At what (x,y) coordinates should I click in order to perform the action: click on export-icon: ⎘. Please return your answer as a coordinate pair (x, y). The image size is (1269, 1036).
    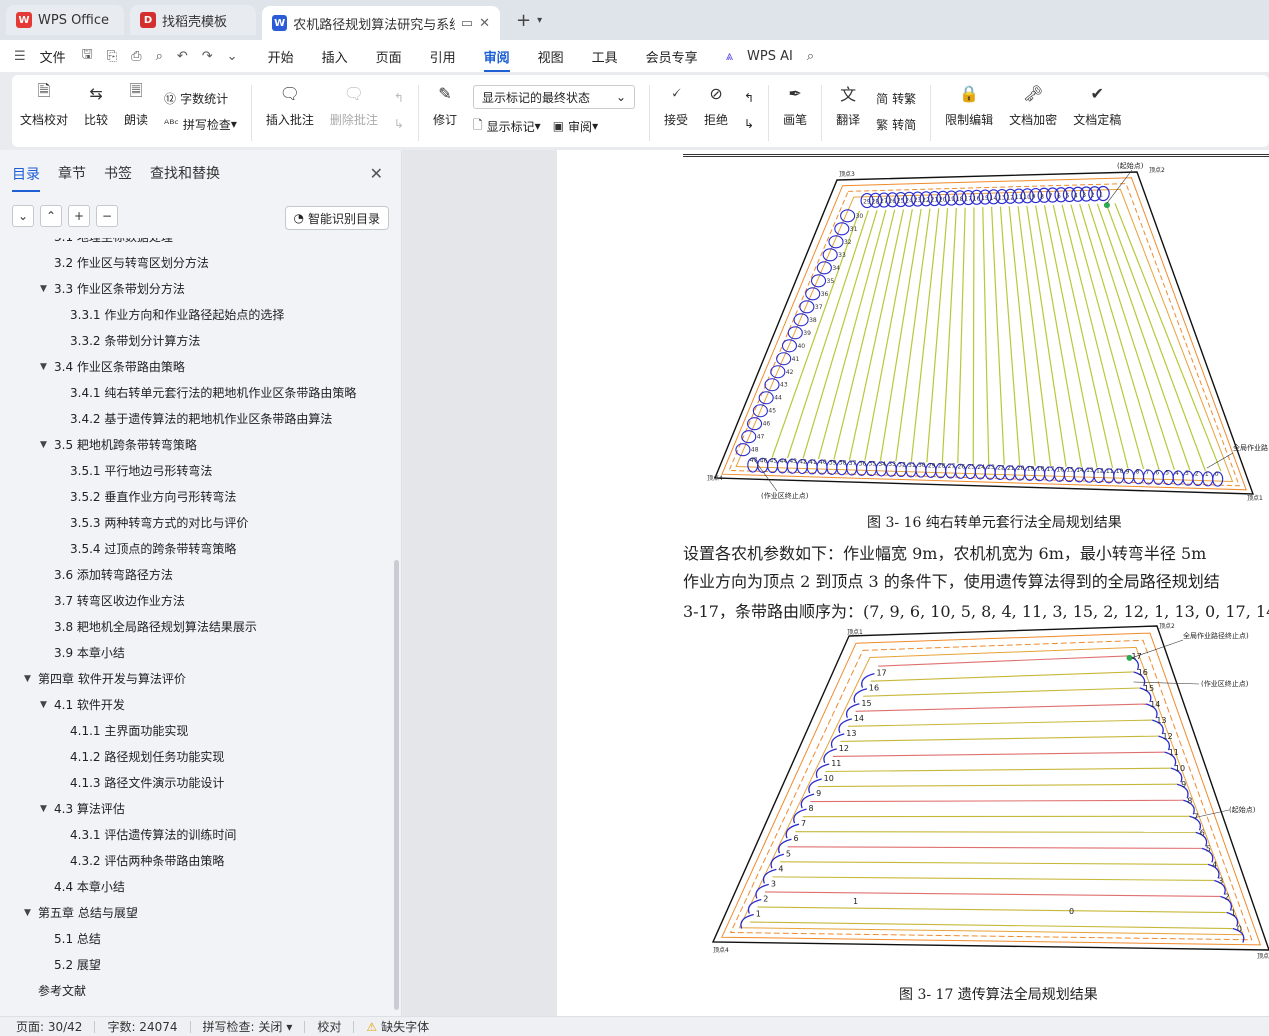
    Looking at the image, I should click on (112, 56).